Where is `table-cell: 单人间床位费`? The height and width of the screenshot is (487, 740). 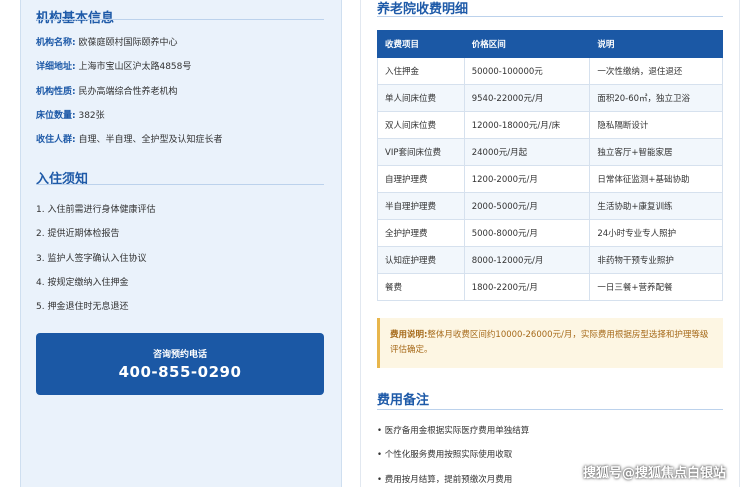
table-cell: 单人间床位费 is located at coordinates (421, 98).